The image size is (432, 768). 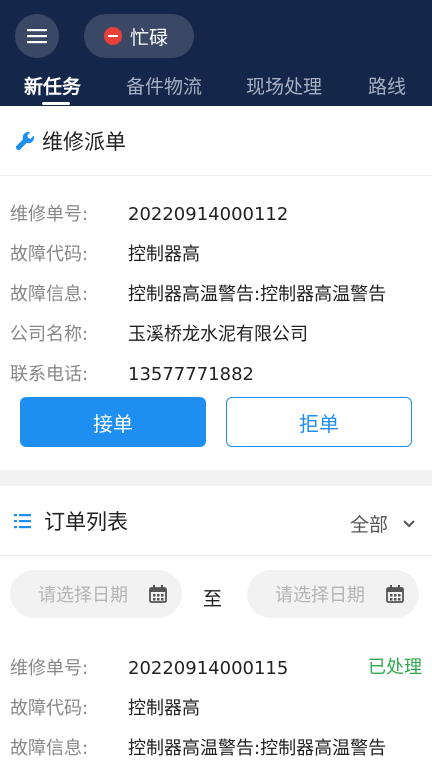 What do you see at coordinates (319, 422) in the screenshot?
I see `reject-button: 拒单` at bounding box center [319, 422].